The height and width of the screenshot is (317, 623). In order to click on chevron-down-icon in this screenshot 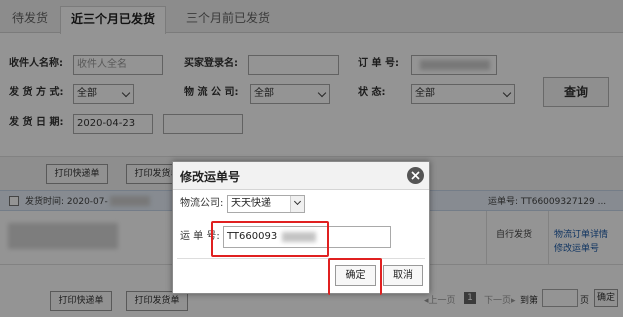, I will do `click(297, 201)`.